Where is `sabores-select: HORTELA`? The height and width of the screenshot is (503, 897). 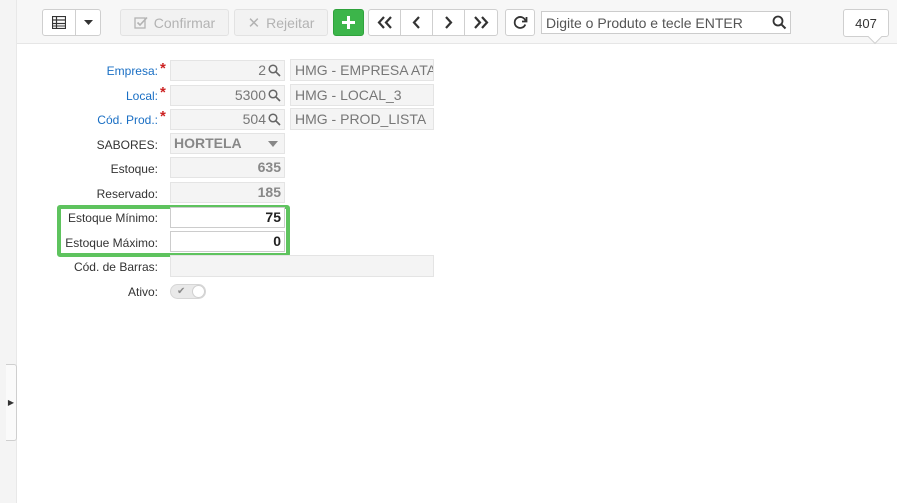 sabores-select: HORTELA is located at coordinates (227, 143).